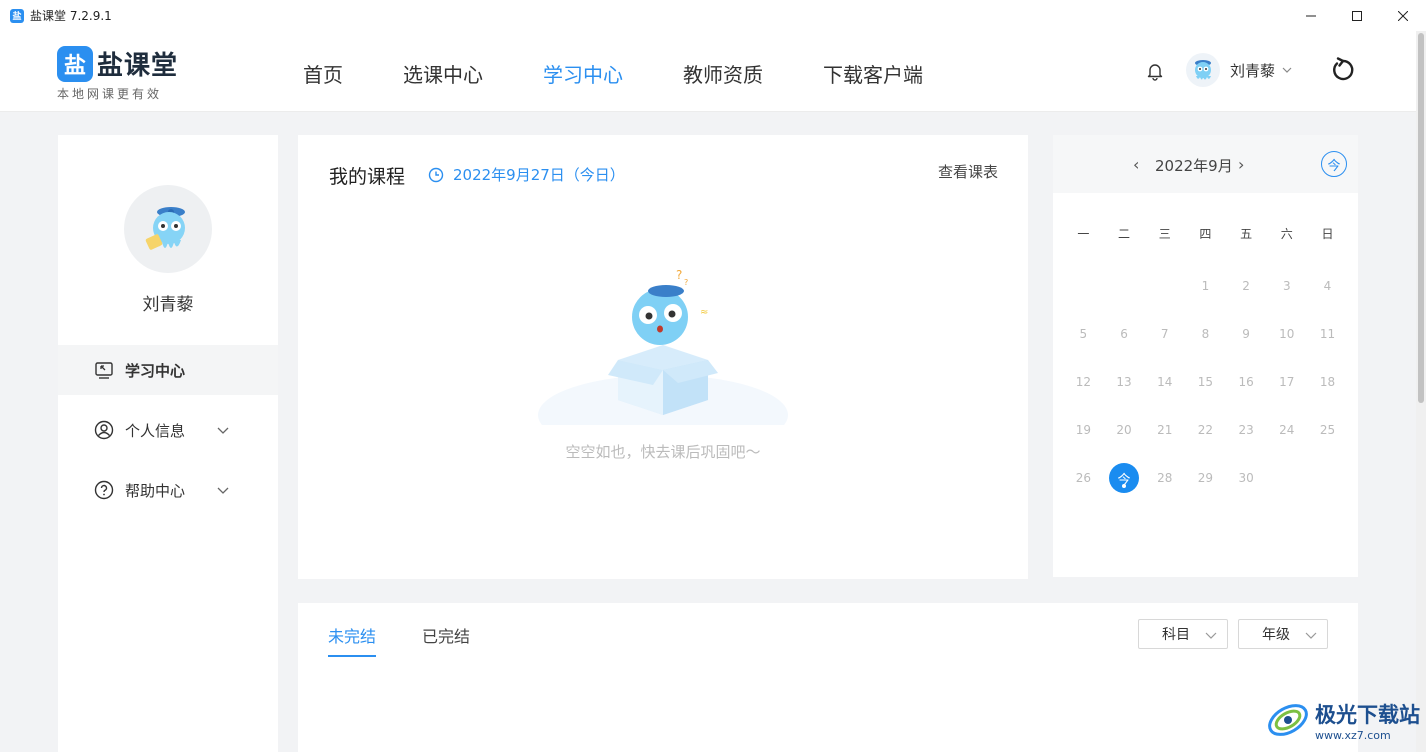 Image resolution: width=1426 pixels, height=752 pixels. What do you see at coordinates (1246, 334) in the screenshot?
I see `calendar-day-number: 9` at bounding box center [1246, 334].